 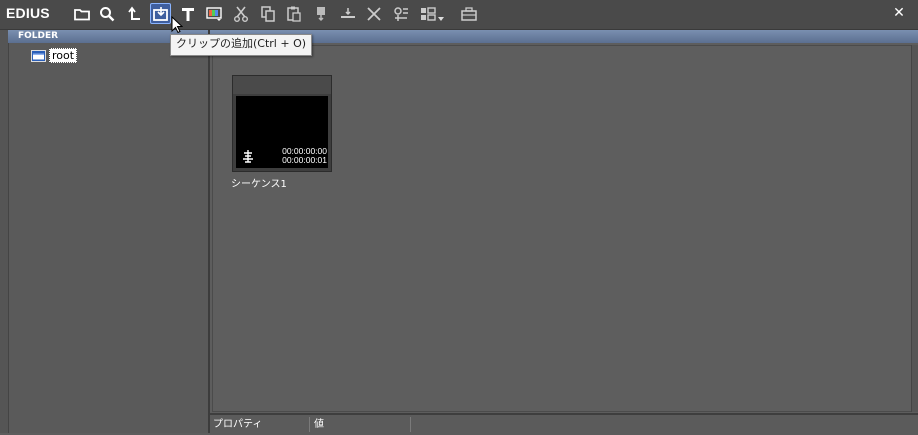 I want to click on property-bar: プロパティ 値, so click(x=564, y=424).